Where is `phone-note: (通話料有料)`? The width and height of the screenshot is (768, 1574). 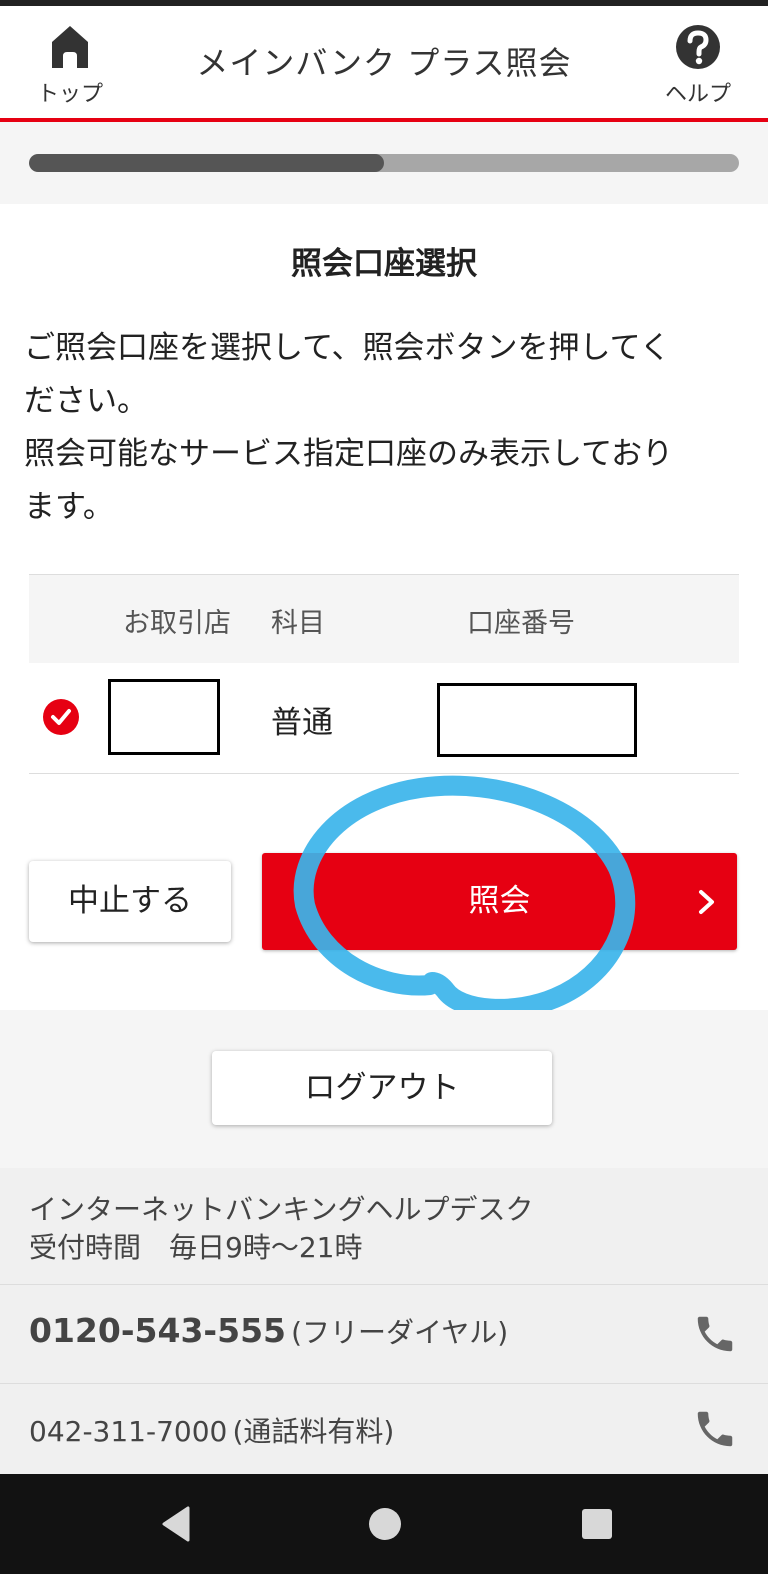
phone-note: (通話料有料) is located at coordinates (313, 1431).